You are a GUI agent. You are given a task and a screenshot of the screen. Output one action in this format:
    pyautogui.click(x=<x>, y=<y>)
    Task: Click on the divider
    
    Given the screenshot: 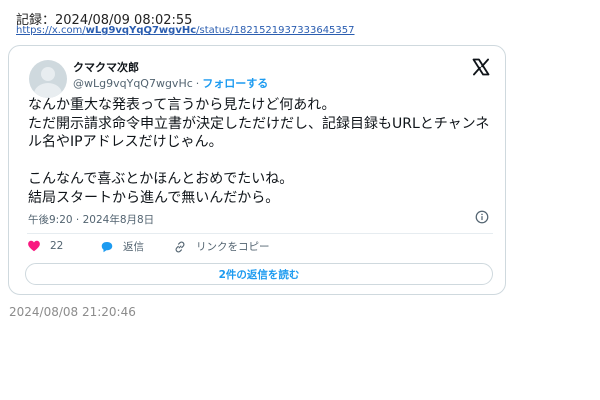 What is the action you would take?
    pyautogui.click(x=260, y=233)
    